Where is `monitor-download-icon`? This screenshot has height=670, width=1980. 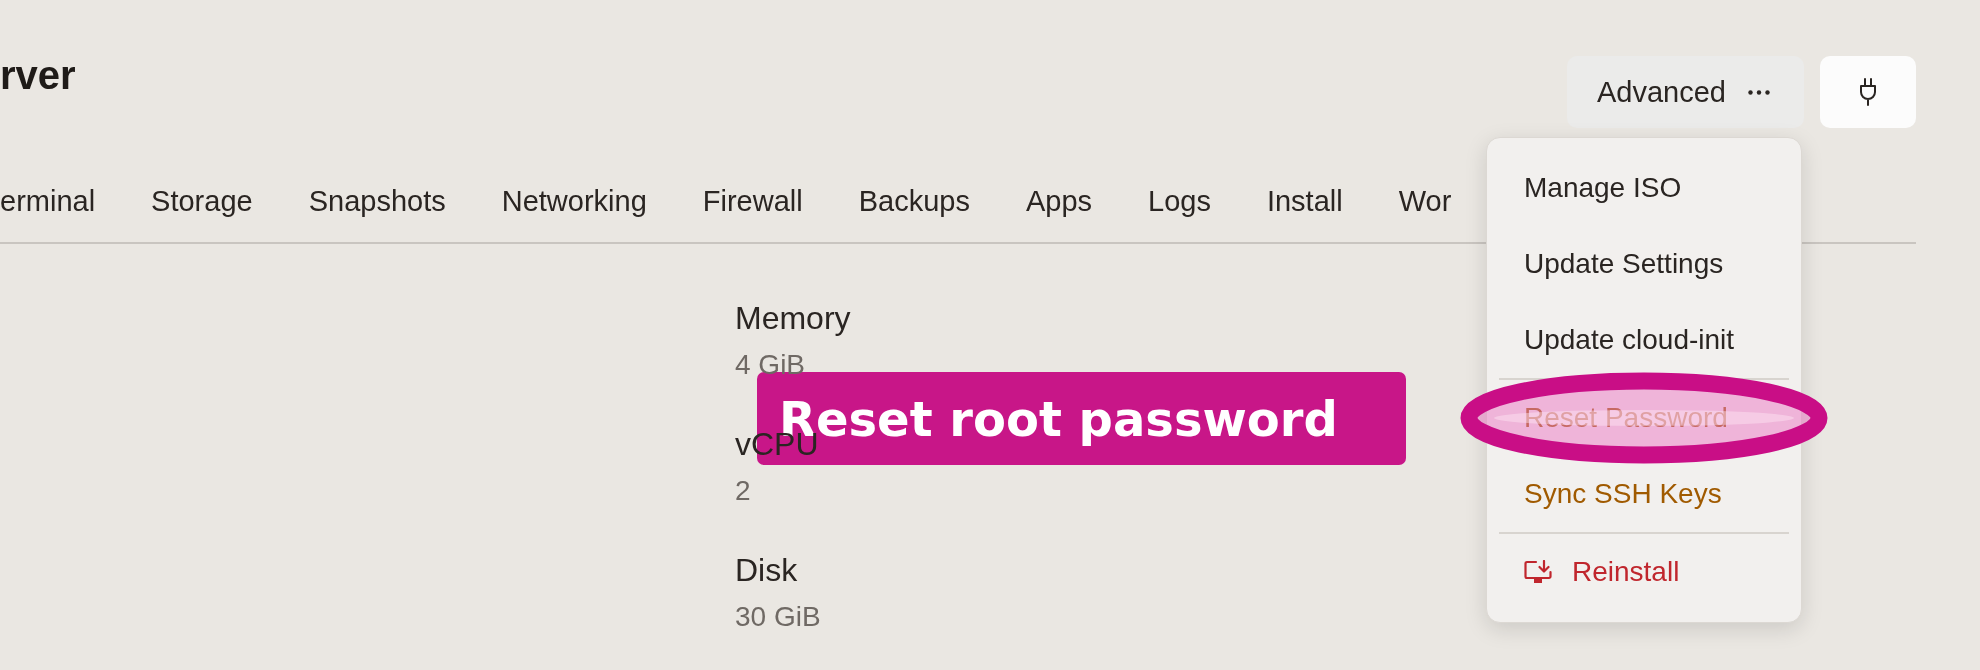 monitor-download-icon is located at coordinates (1538, 572).